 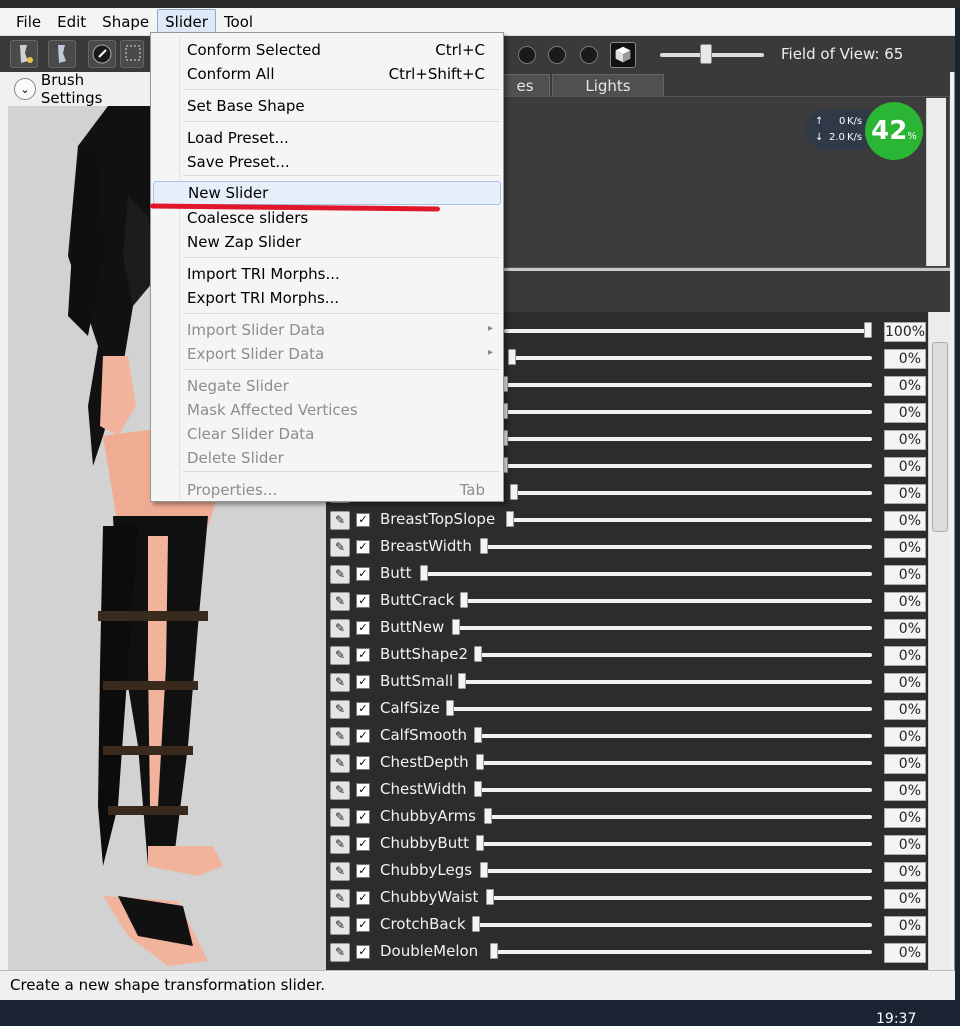 I want to click on menu-file: File, so click(x=28, y=22).